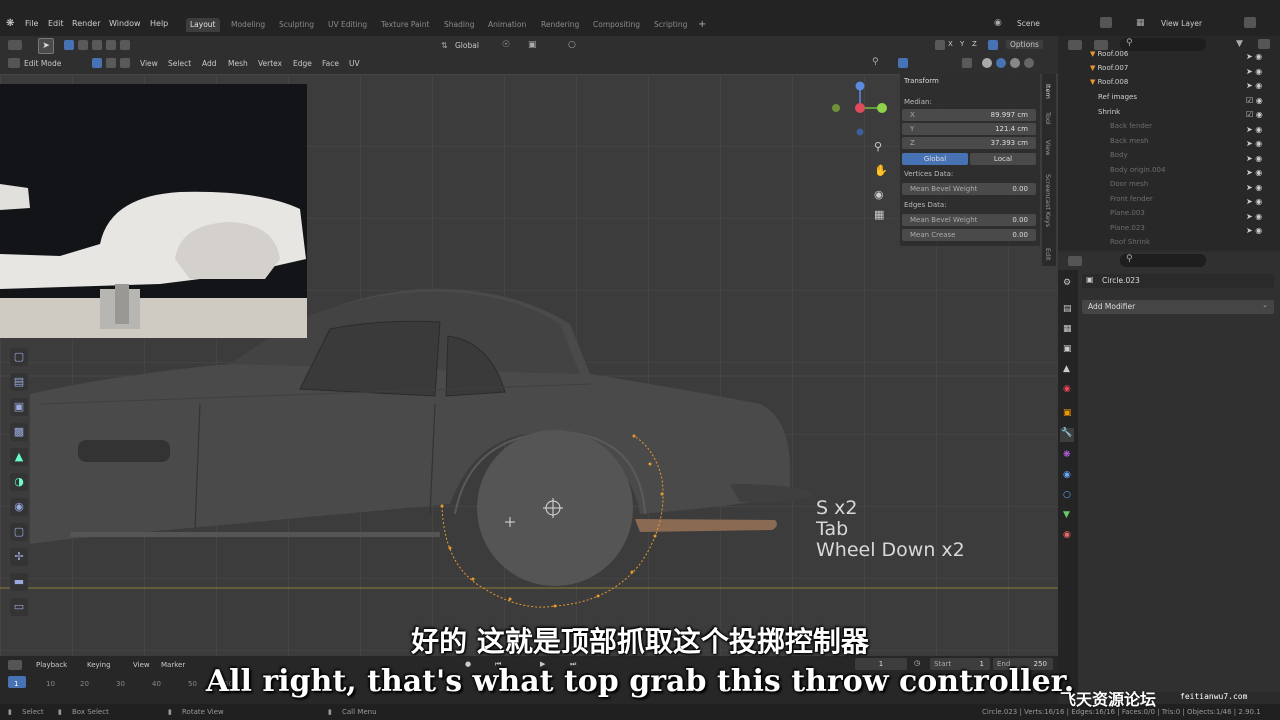 The width and height of the screenshot is (1280, 720). I want to click on tab-scripting: Scripting, so click(670, 25).